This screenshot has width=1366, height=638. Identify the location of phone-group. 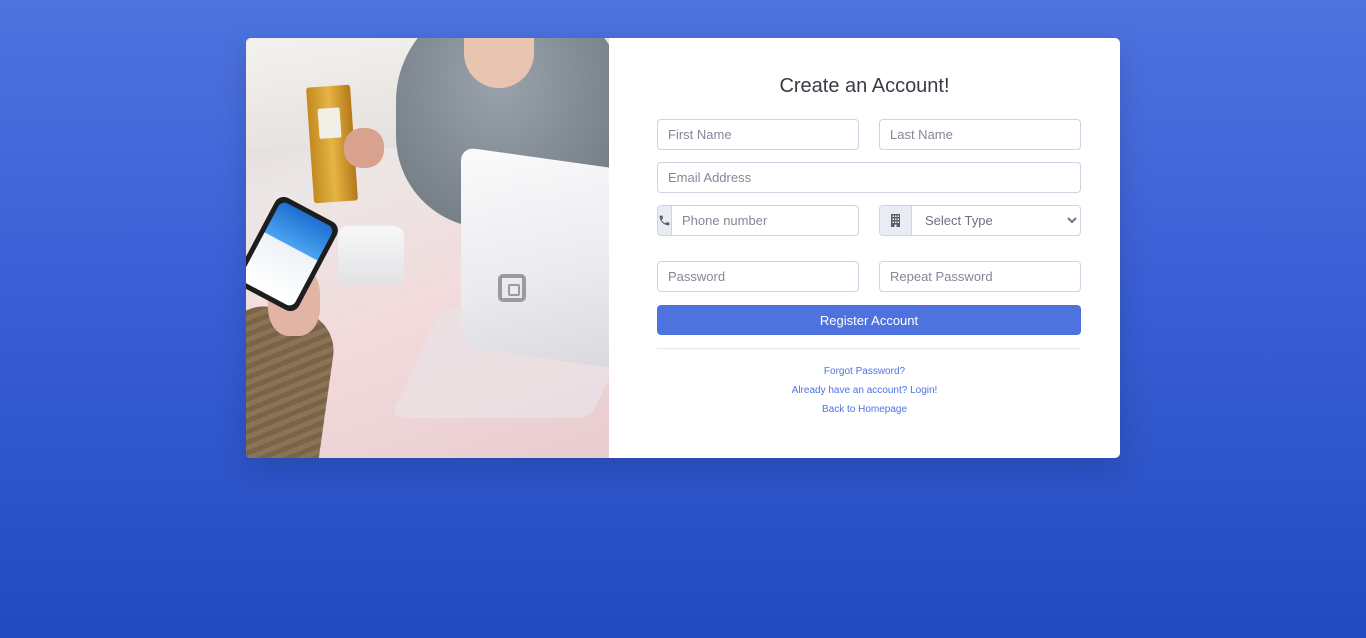
(758, 220).